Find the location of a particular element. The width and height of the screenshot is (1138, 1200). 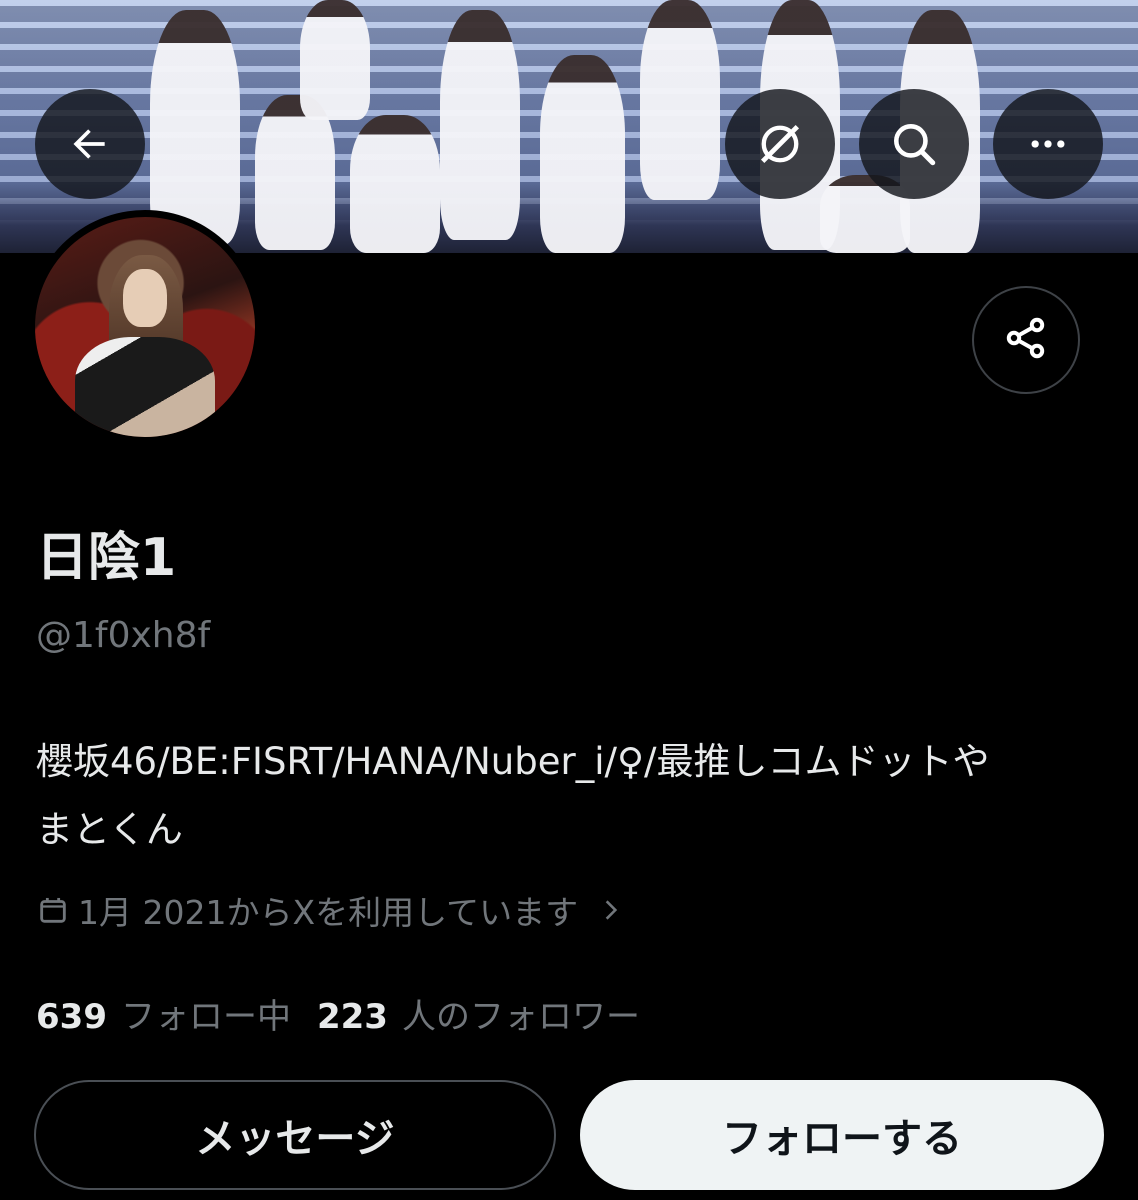

handle: @1f0xh8f is located at coordinates (123, 635).